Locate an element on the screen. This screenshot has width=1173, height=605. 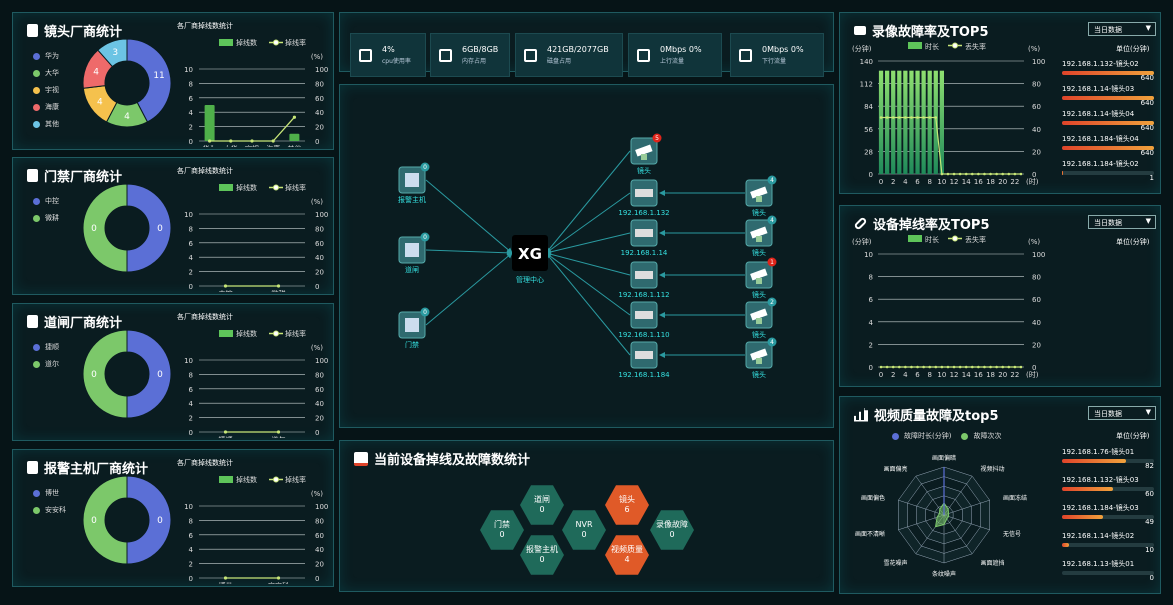
fault-hex-6: 视频质量 4 is located at coordinates (627, 555).